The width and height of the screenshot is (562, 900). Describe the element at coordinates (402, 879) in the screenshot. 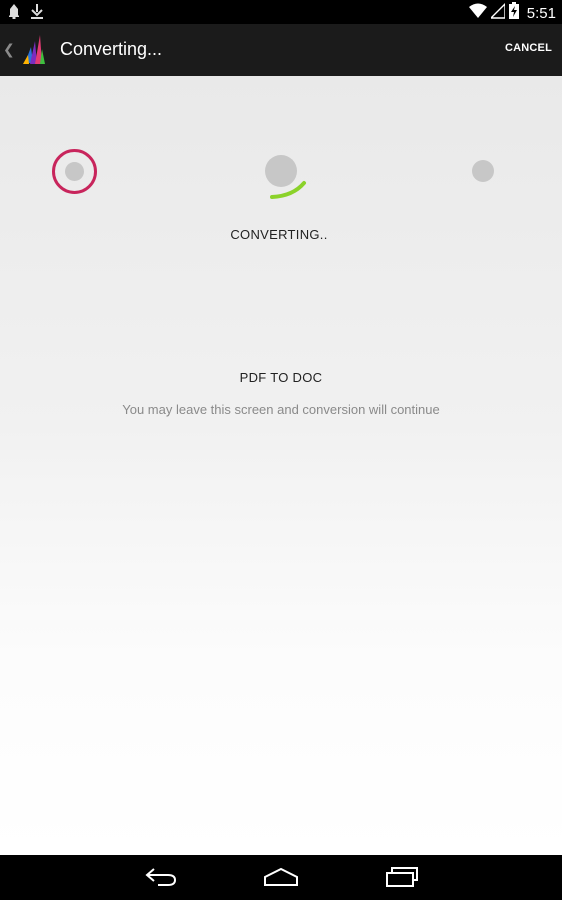

I see `recent-apps-icon` at that location.